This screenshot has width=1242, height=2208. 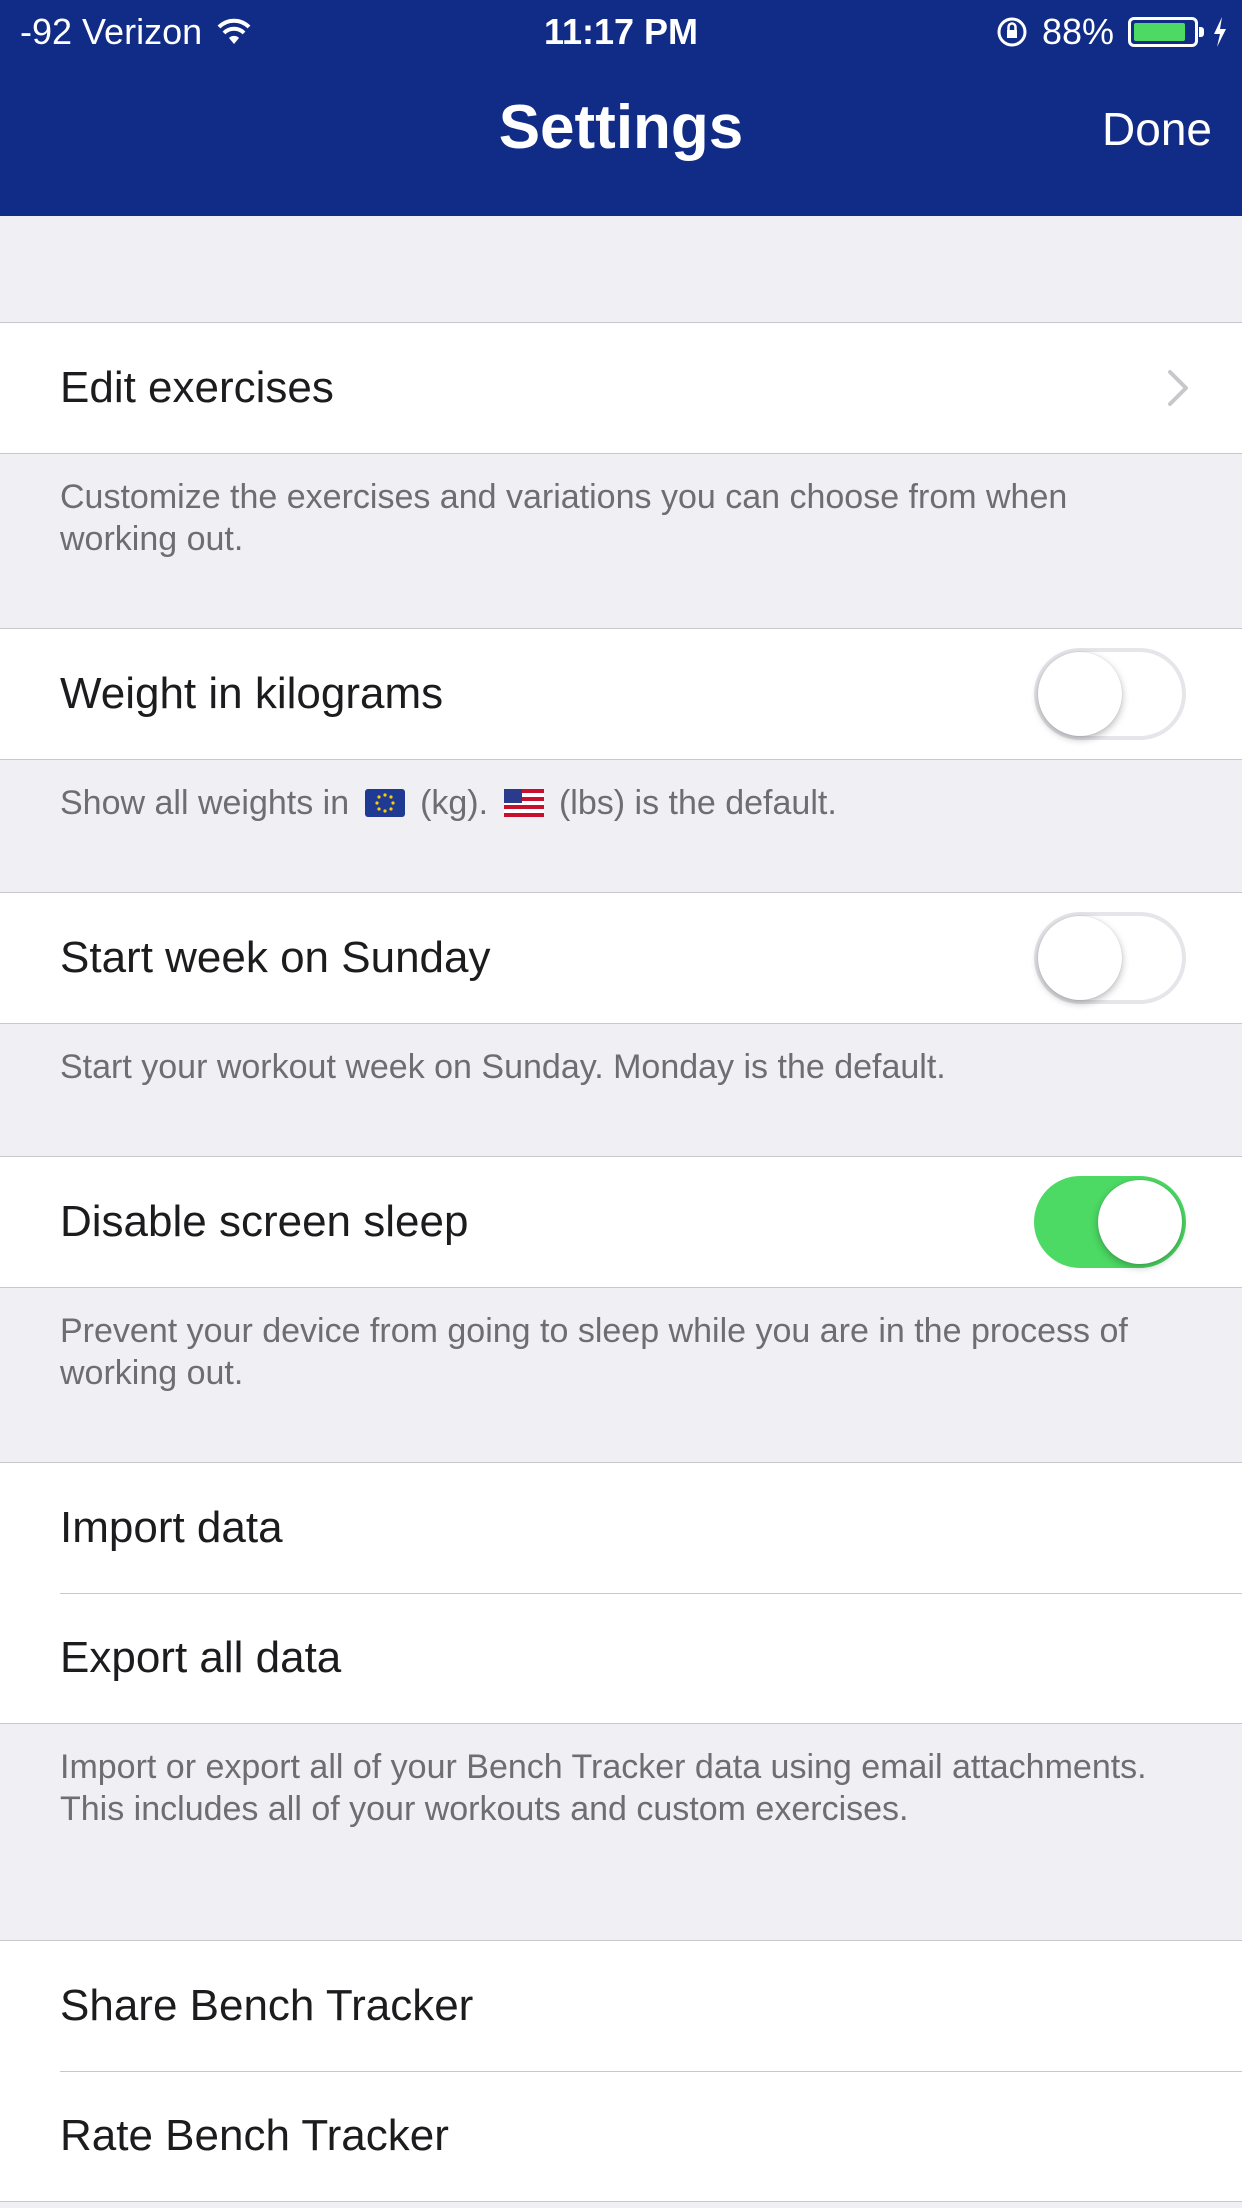 I want to click on import-data-row: Import data, so click(x=621, y=1528).